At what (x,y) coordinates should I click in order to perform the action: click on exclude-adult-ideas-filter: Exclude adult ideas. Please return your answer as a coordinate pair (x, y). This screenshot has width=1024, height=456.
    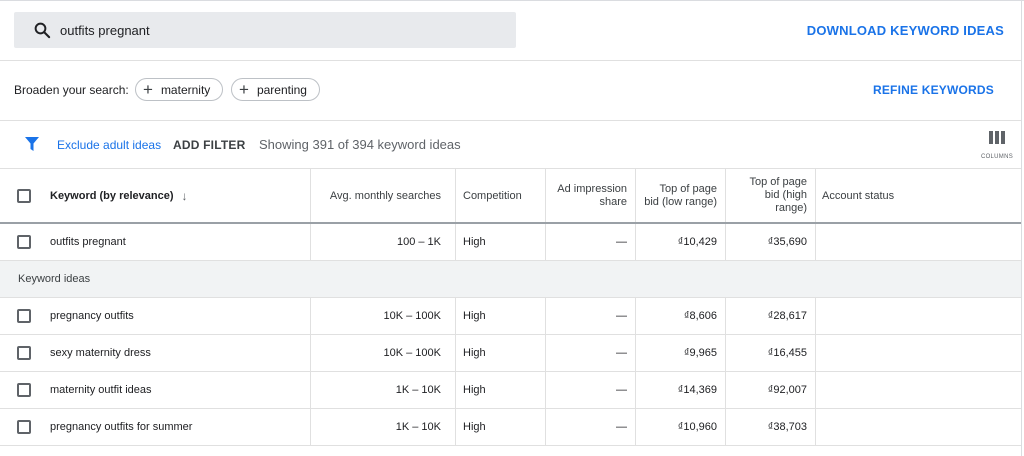
    Looking at the image, I should click on (109, 145).